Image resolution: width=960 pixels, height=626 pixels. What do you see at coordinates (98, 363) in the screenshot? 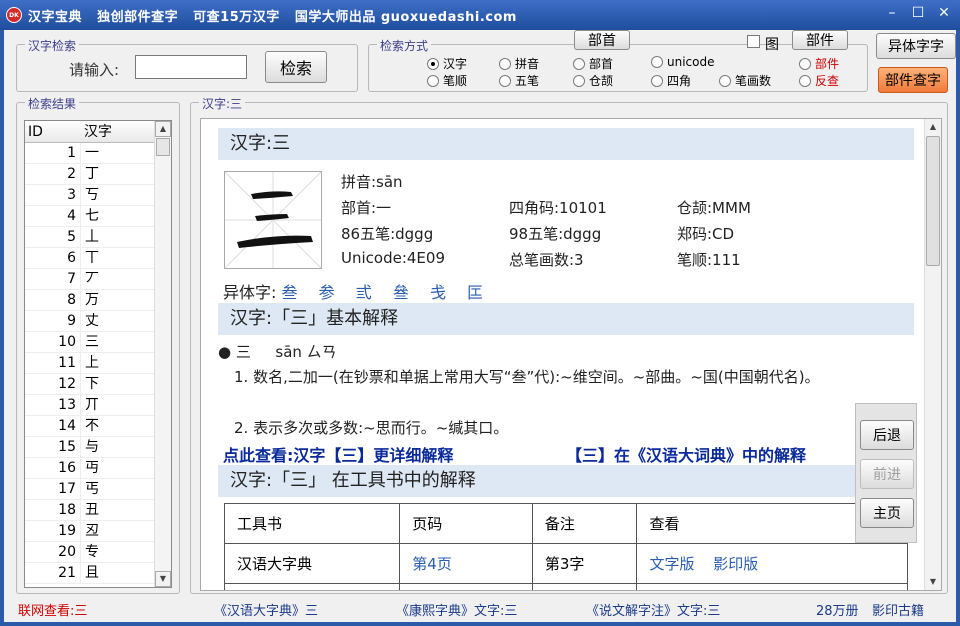
I see `list-item: 11 上` at bounding box center [98, 363].